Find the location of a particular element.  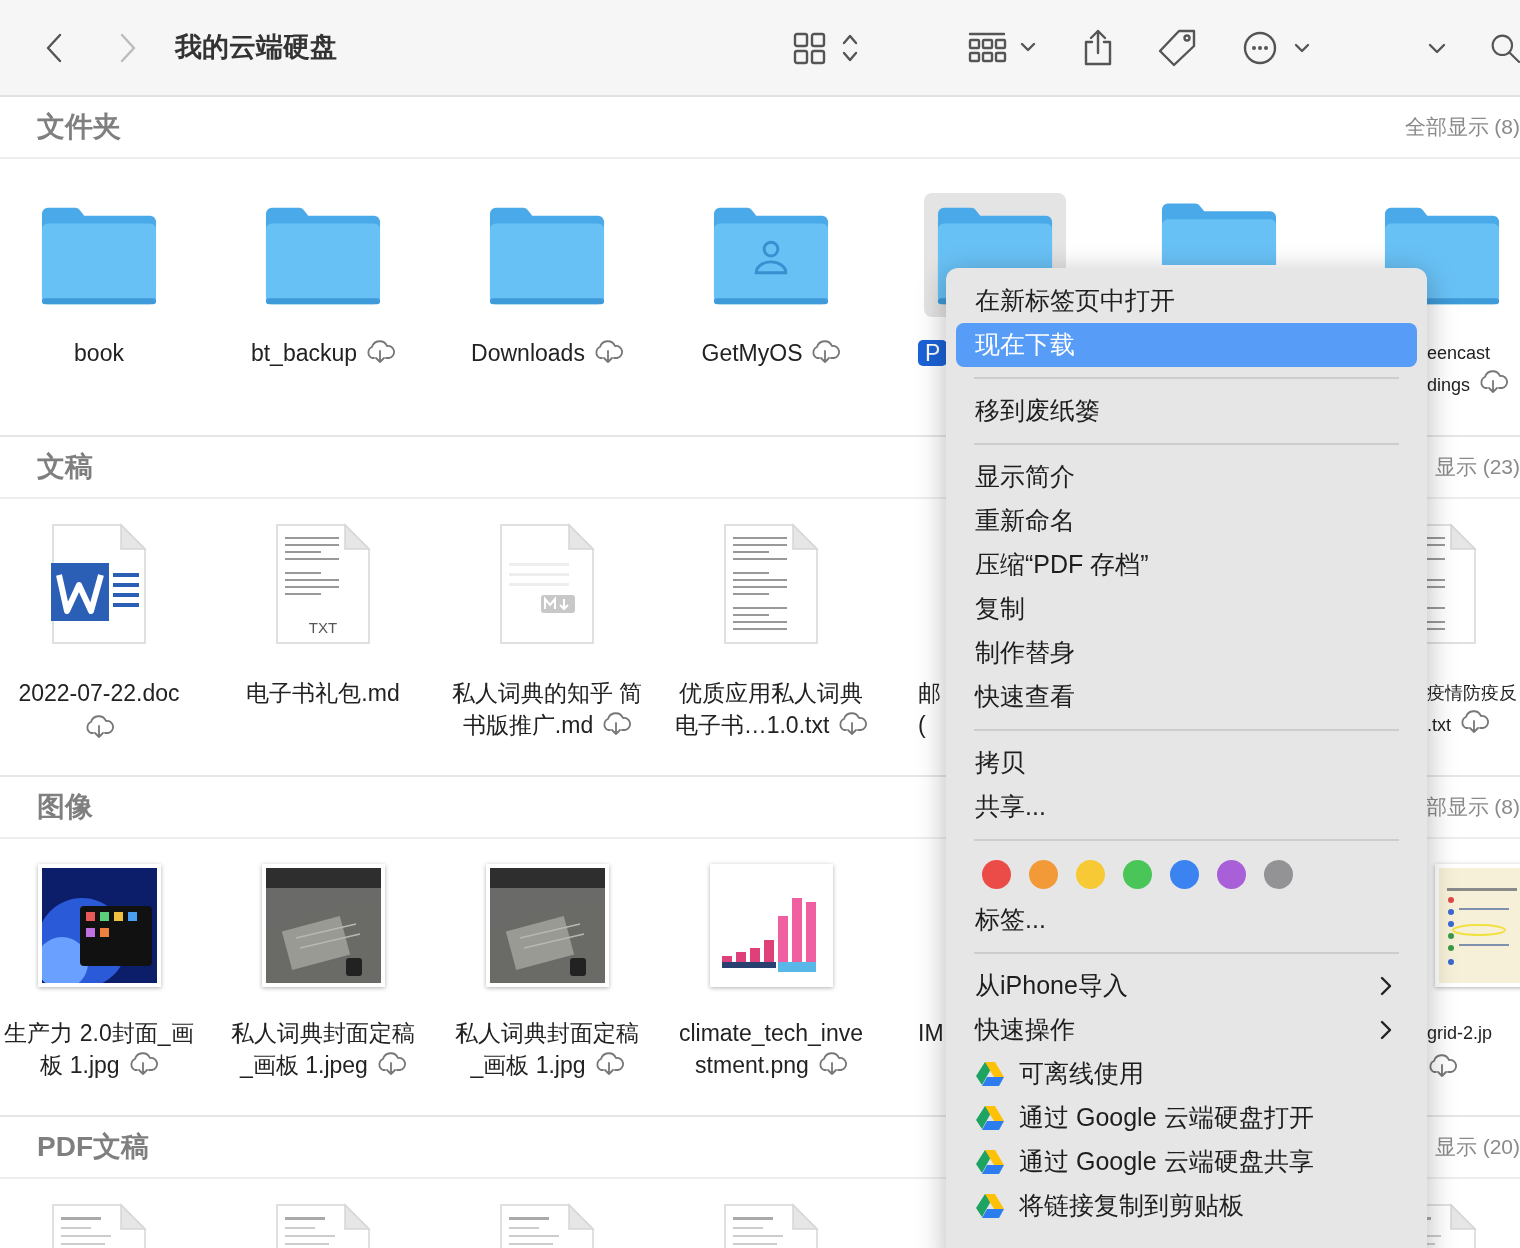

file-name: P is located at coordinates (933, 353).